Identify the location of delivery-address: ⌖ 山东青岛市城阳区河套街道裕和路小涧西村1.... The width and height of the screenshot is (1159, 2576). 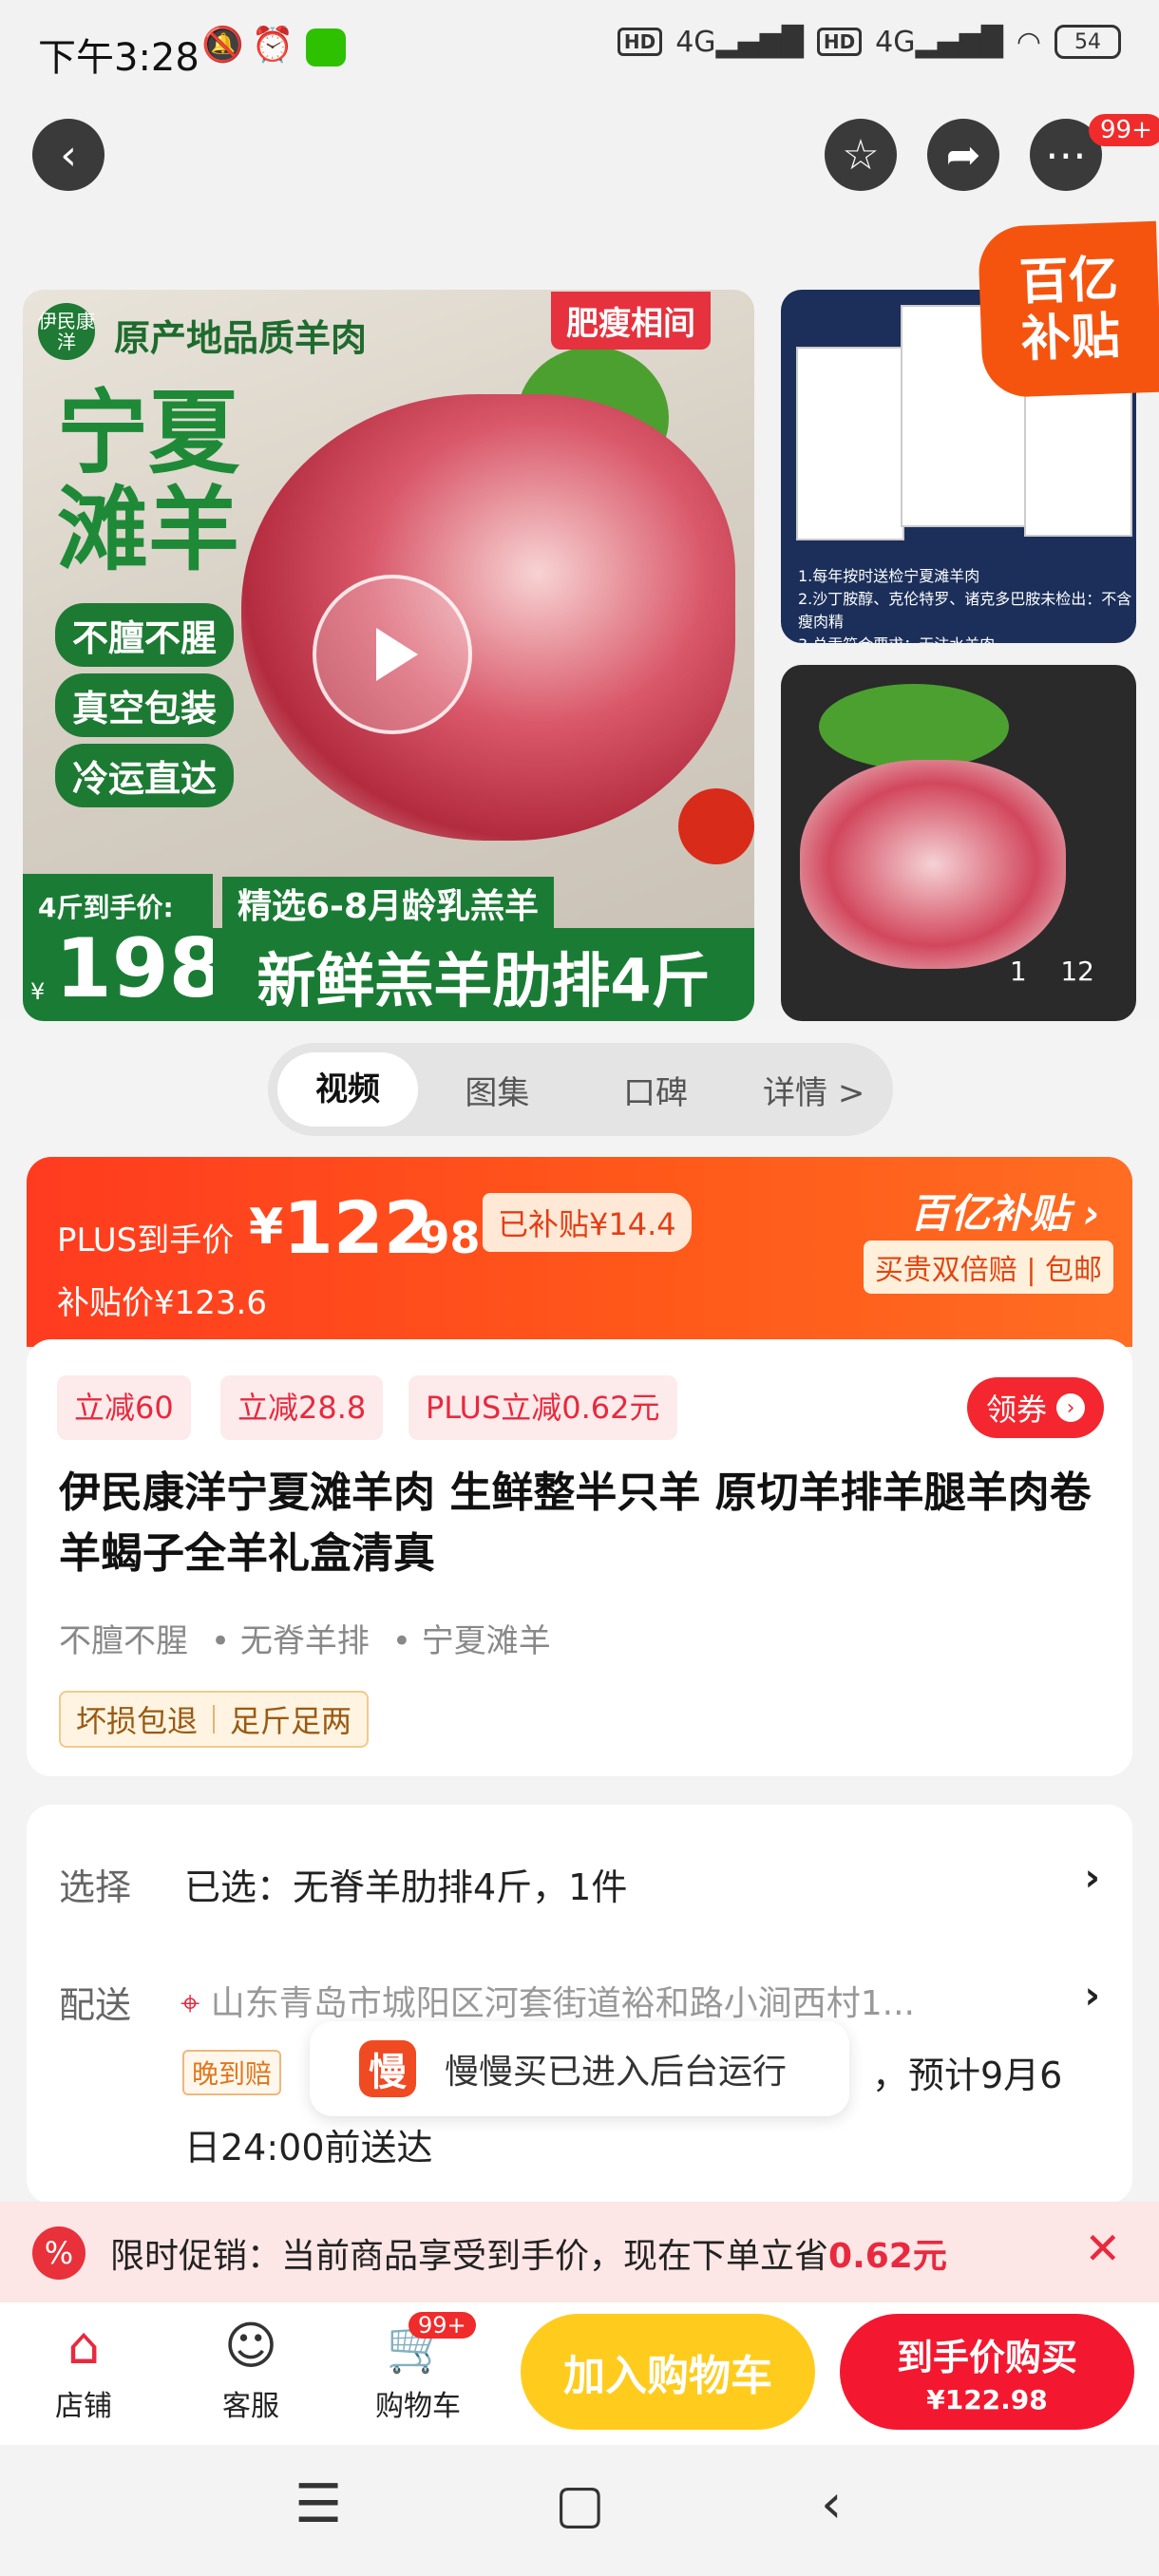
(547, 2000).